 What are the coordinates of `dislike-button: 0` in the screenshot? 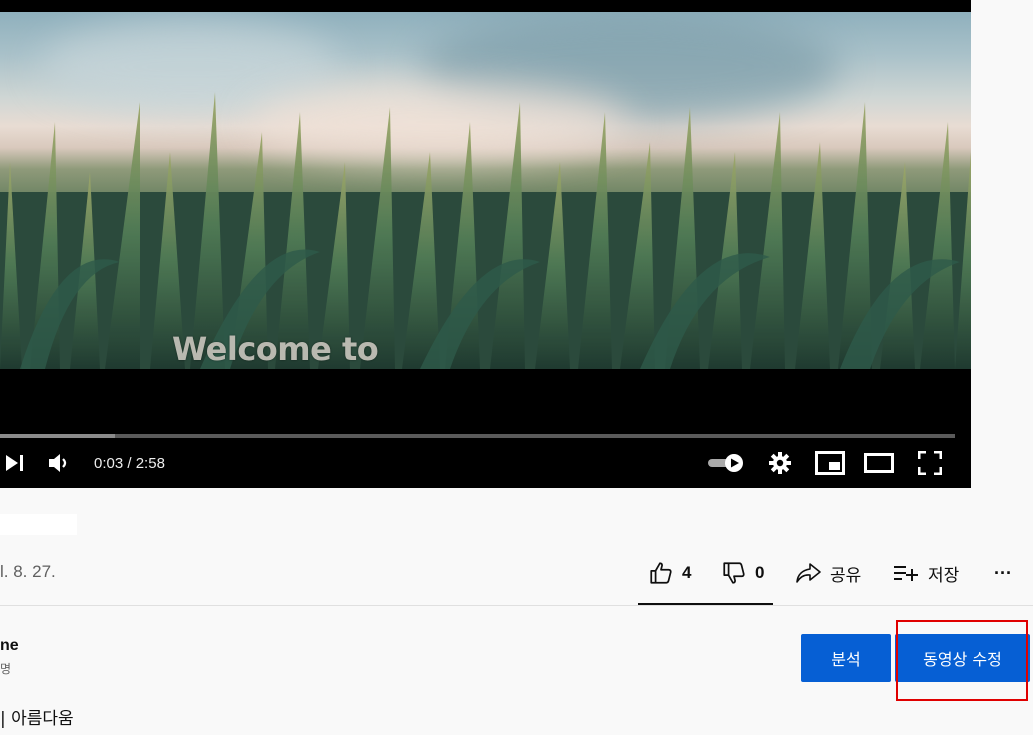 It's located at (742, 573).